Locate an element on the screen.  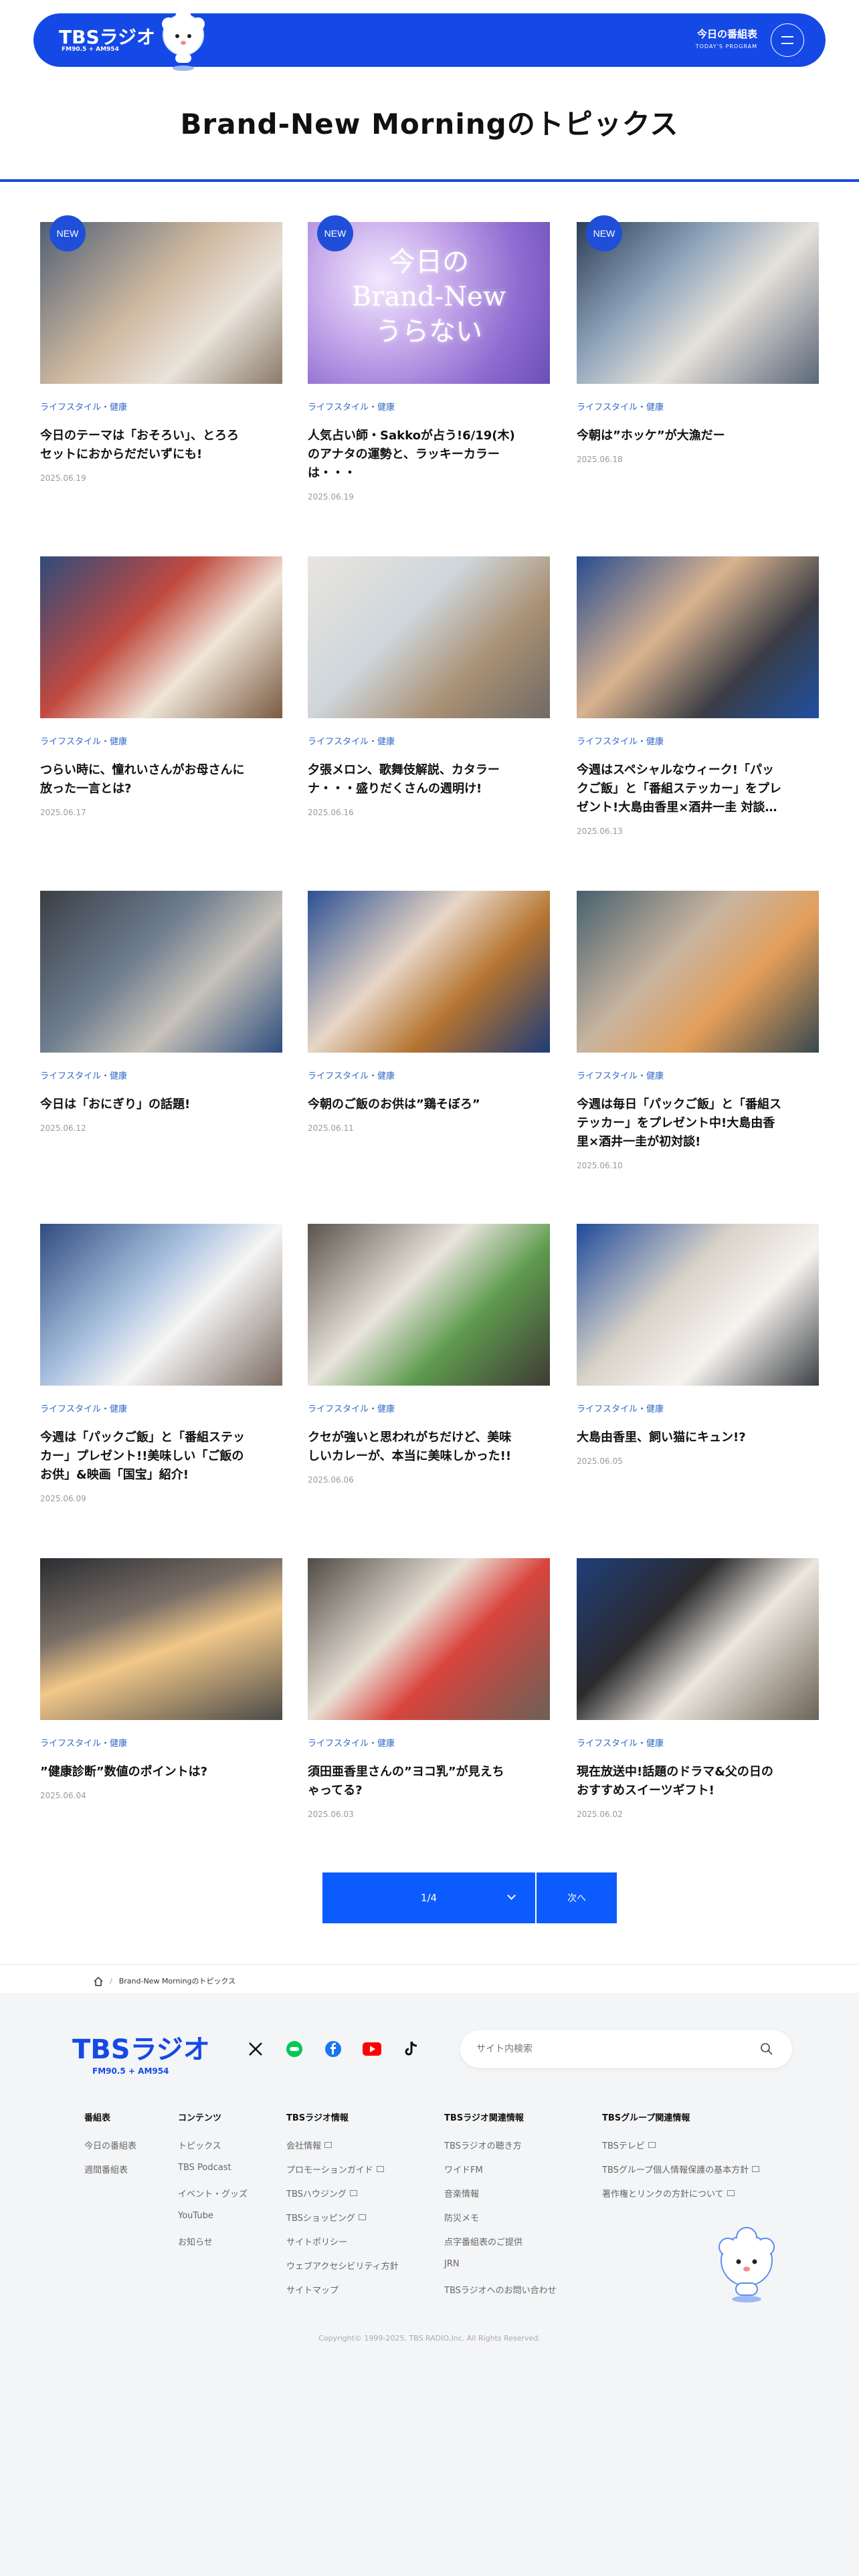
article-card: ライフスタイル・健康 今朝のご飯のお供は”鶏そぼろ” 2025.06.11 is located at coordinates (429, 1038).